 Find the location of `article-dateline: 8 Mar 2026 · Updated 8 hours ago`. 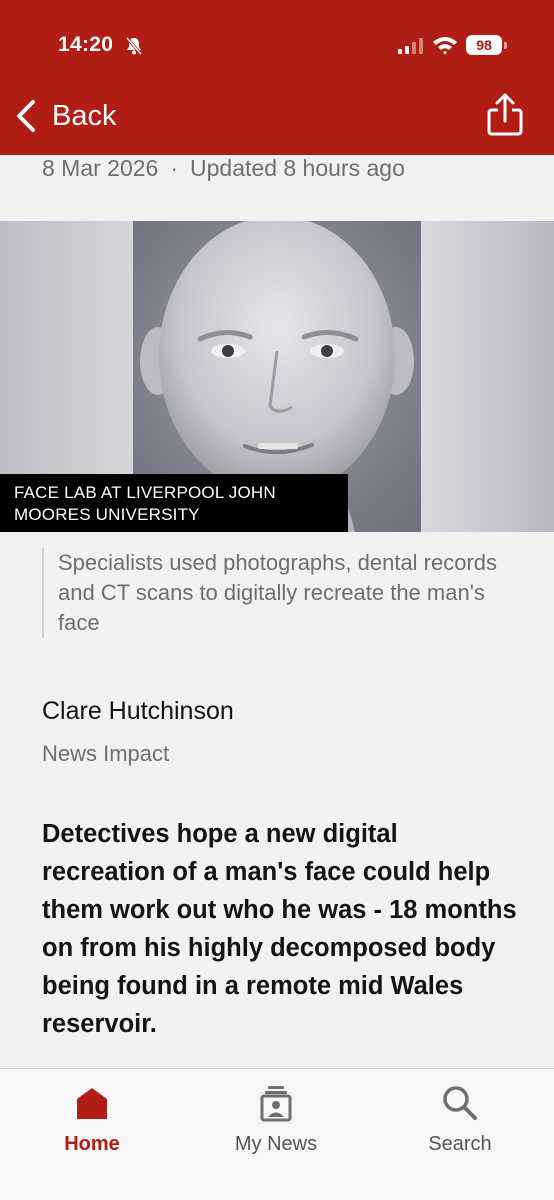

article-dateline: 8 Mar 2026 · Updated 8 hours ago is located at coordinates (223, 168).